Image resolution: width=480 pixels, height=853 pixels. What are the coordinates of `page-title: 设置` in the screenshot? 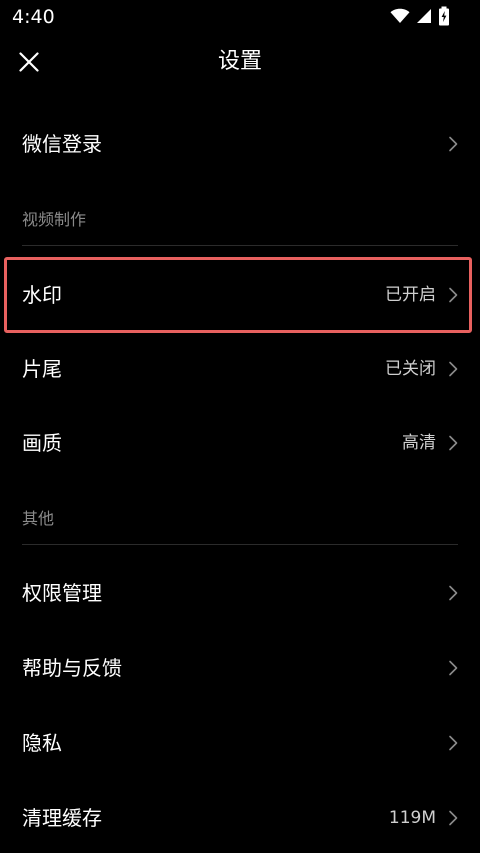 It's located at (239, 61).